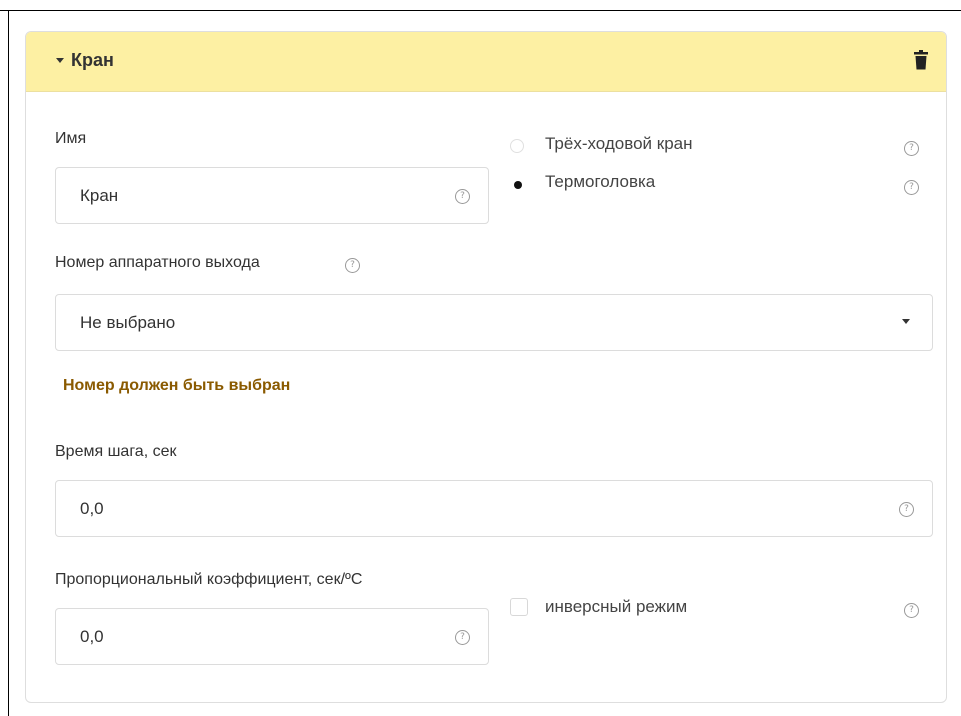 The image size is (961, 716). I want to click on step-time-value: 0,0, so click(92, 508).